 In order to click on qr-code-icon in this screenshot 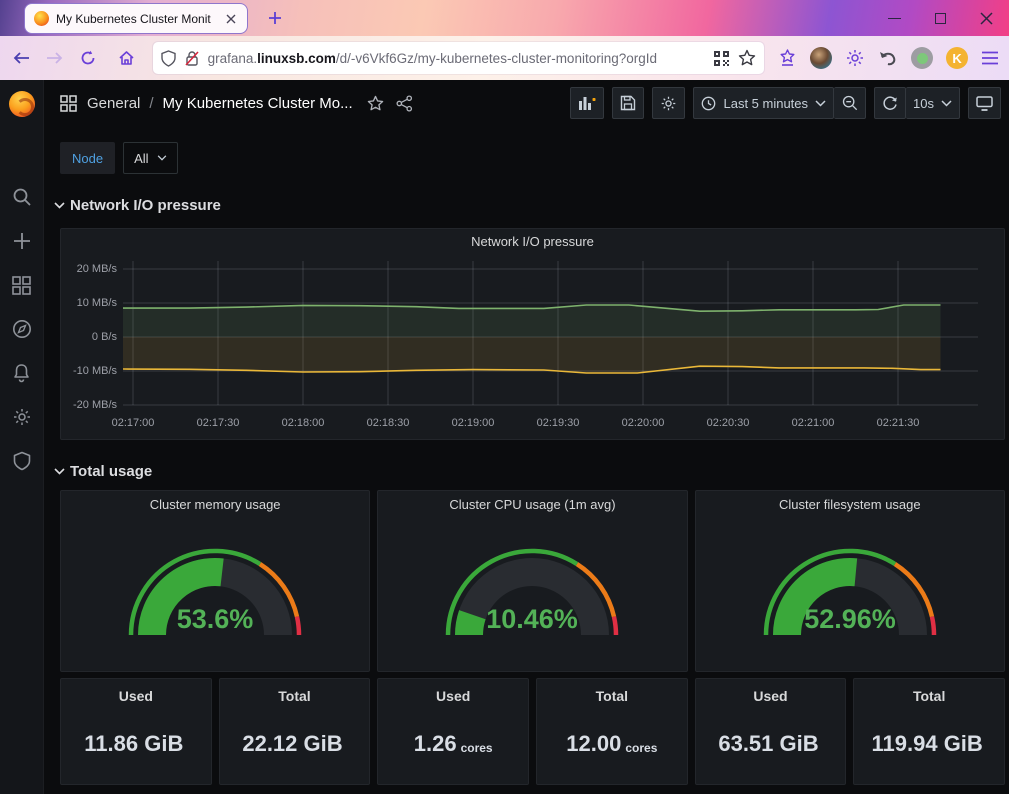, I will do `click(721, 58)`.